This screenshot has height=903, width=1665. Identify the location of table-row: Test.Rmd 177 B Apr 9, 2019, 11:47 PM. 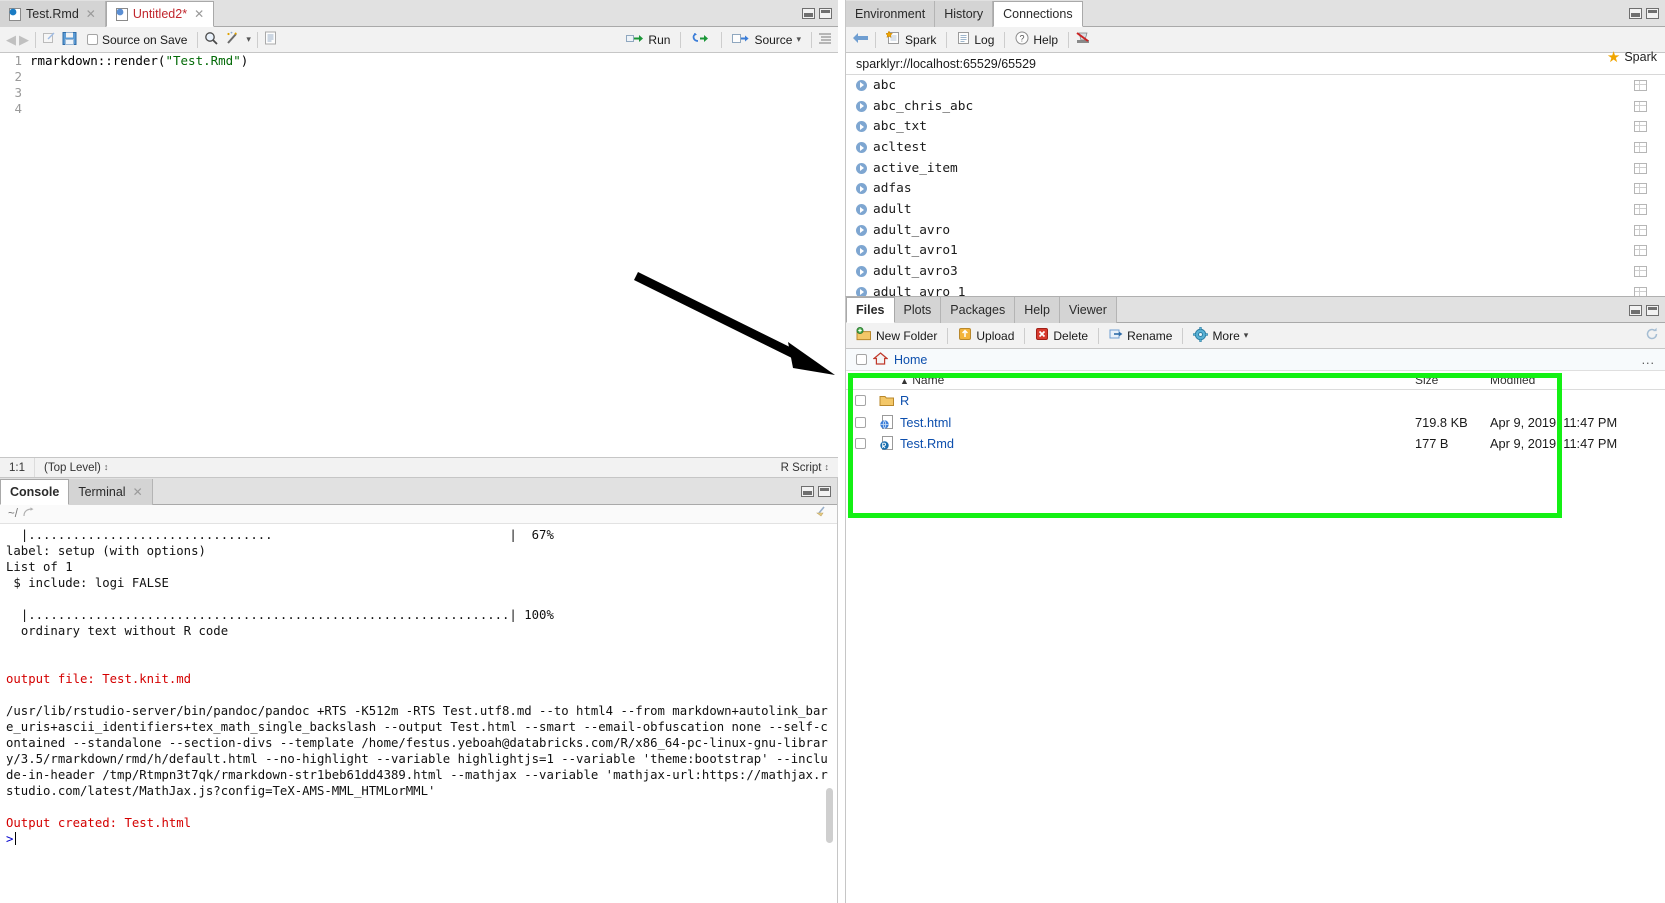
(1255, 444).